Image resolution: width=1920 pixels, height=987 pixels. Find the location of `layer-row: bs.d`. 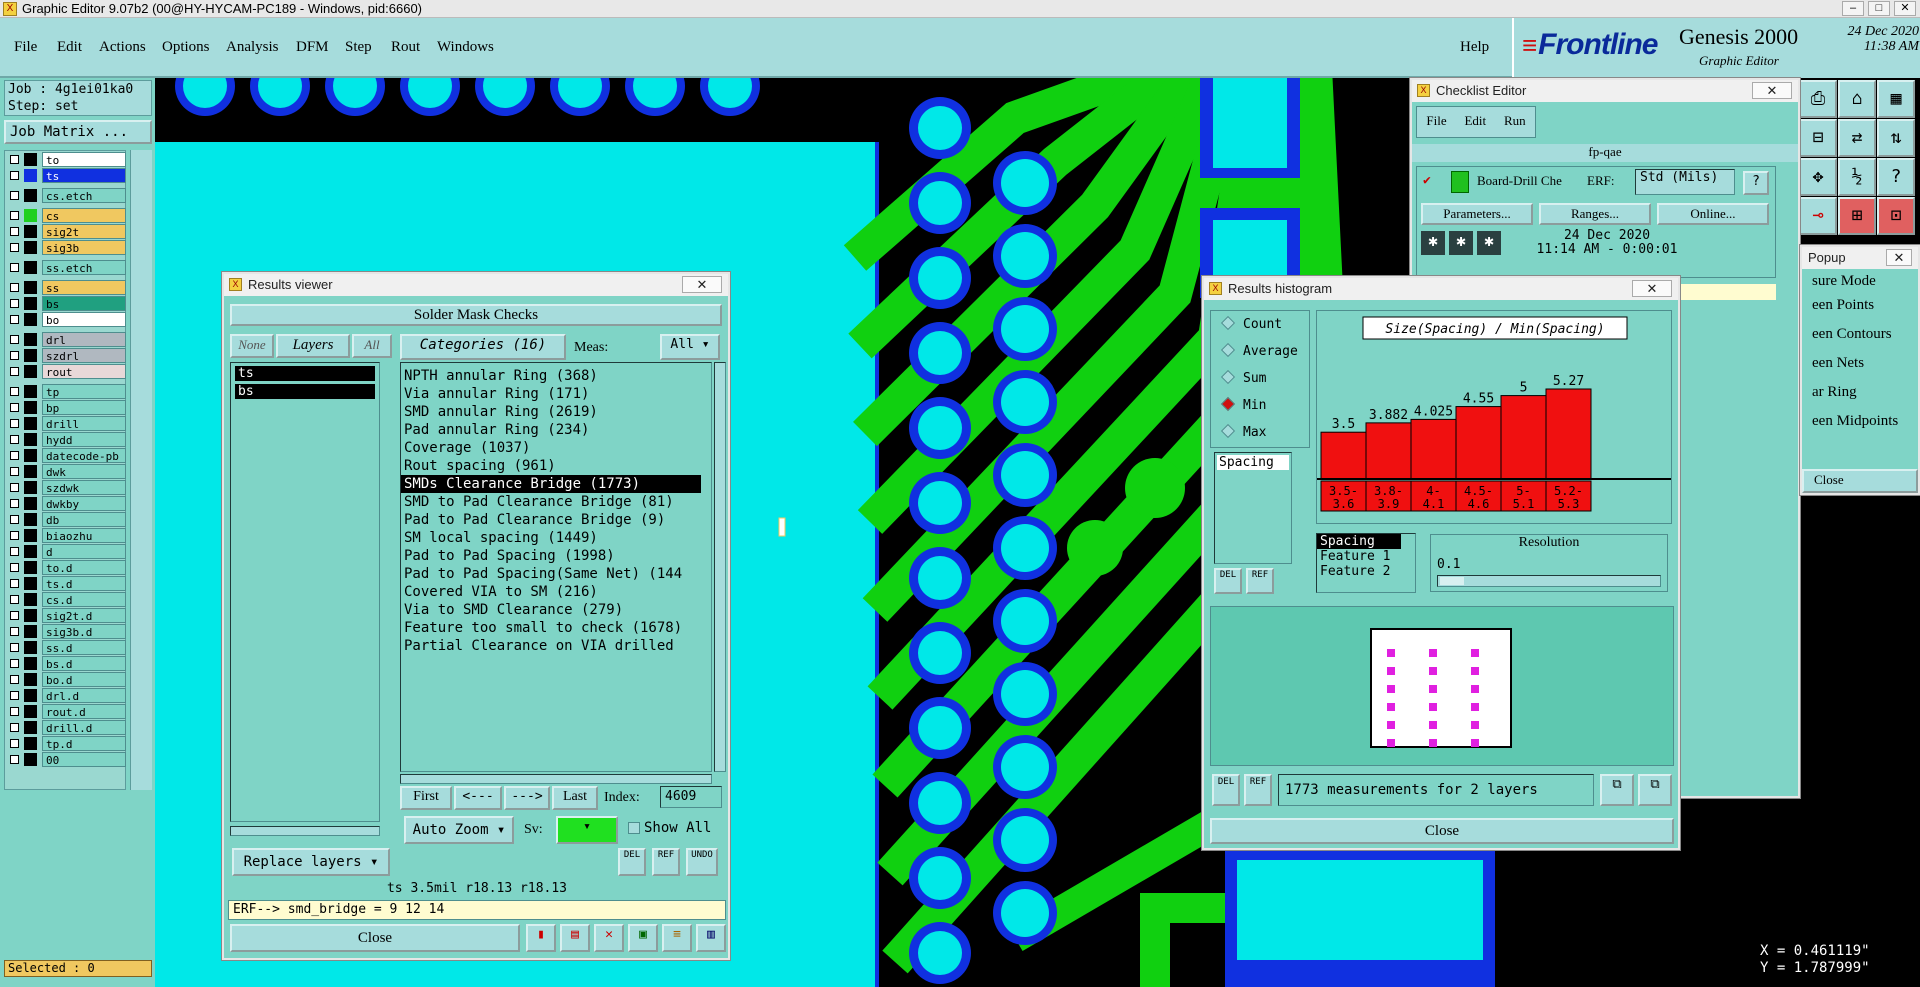

layer-row: bs.d is located at coordinates (65, 663).